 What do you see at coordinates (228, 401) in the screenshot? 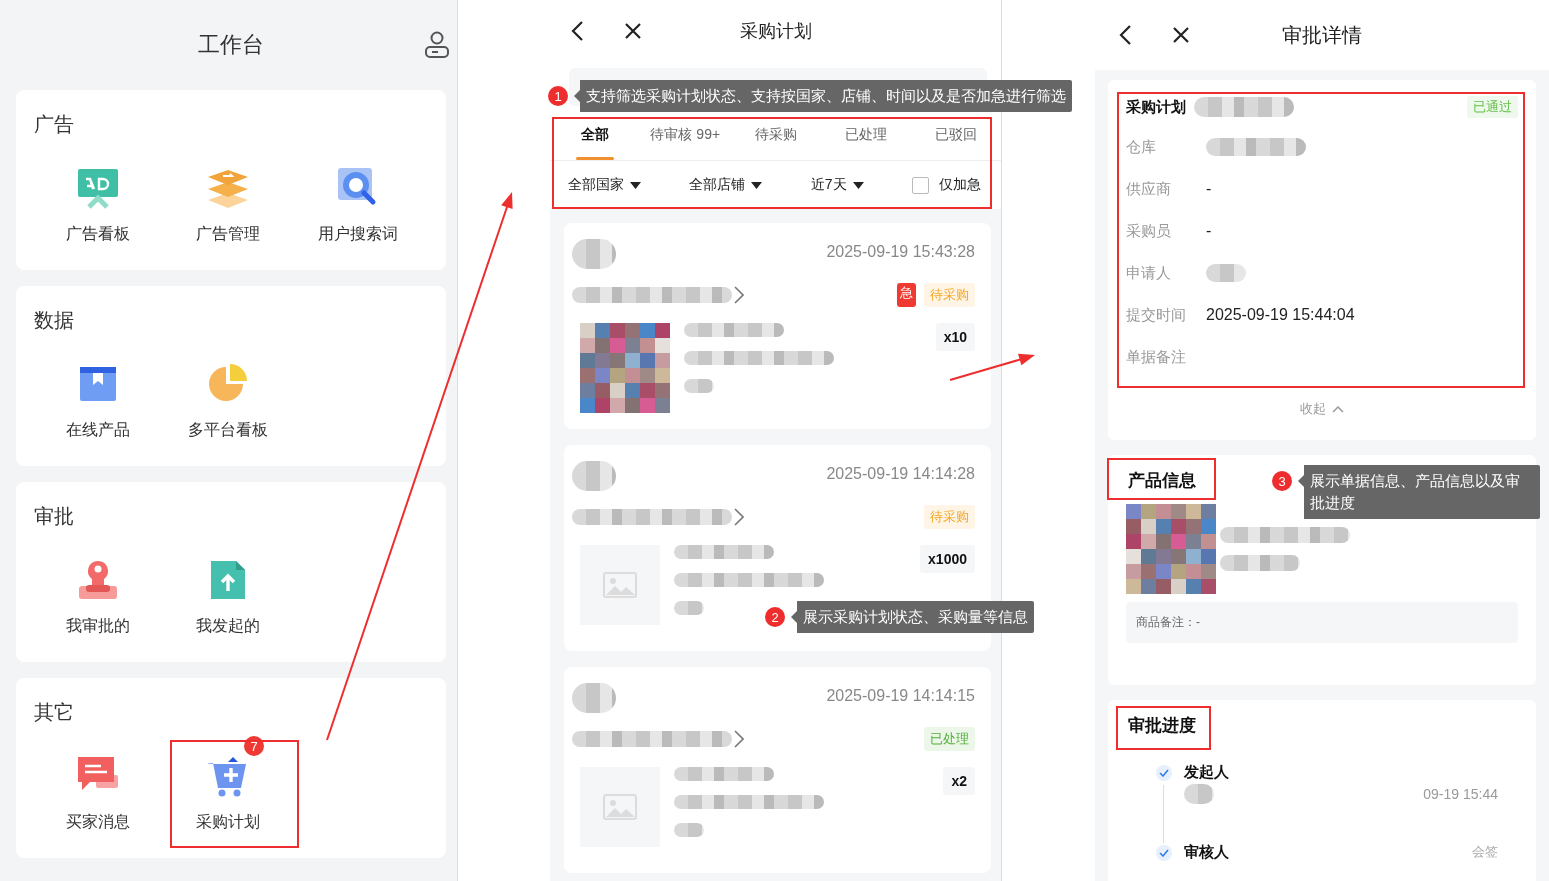
I see `app-shortcut: 多平台看板` at bounding box center [228, 401].